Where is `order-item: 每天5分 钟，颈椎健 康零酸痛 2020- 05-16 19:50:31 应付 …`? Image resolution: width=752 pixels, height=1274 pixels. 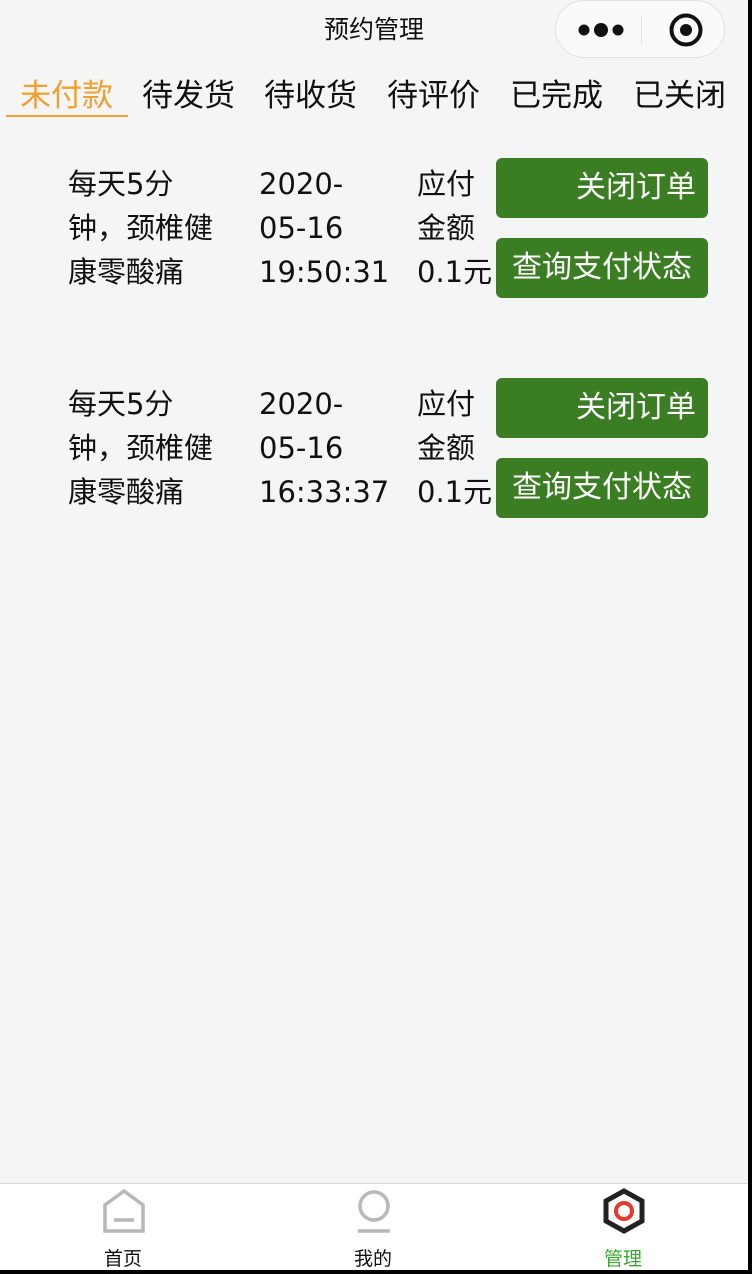
order-item: 每天5分 钟，颈椎健 康零酸痛 2020- 05-16 19:50:31 应付 … is located at coordinates (374, 235).